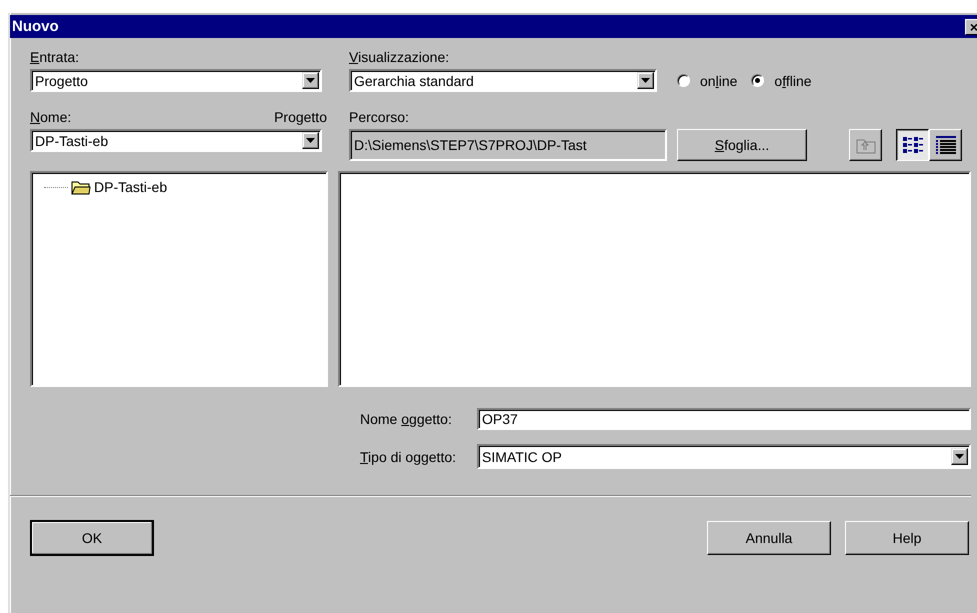 The width and height of the screenshot is (977, 613). I want to click on tree-item: DP-Tasti-eb, so click(131, 187).